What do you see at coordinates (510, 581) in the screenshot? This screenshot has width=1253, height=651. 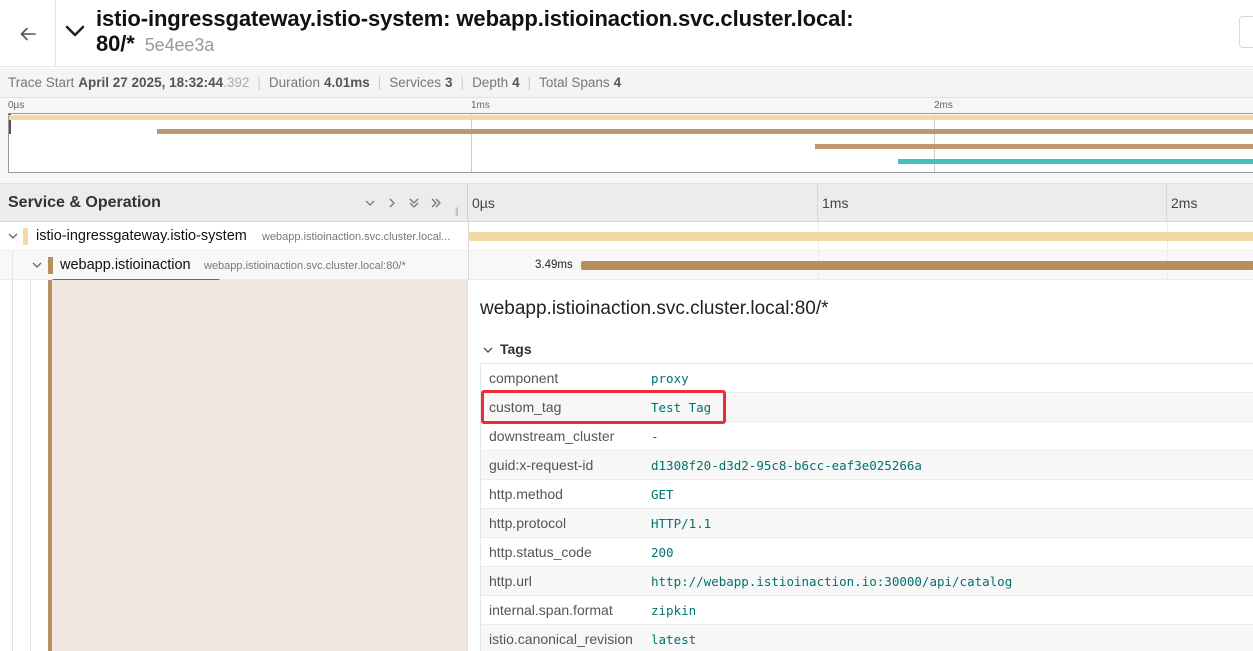 I see `tag-key: http.url` at bounding box center [510, 581].